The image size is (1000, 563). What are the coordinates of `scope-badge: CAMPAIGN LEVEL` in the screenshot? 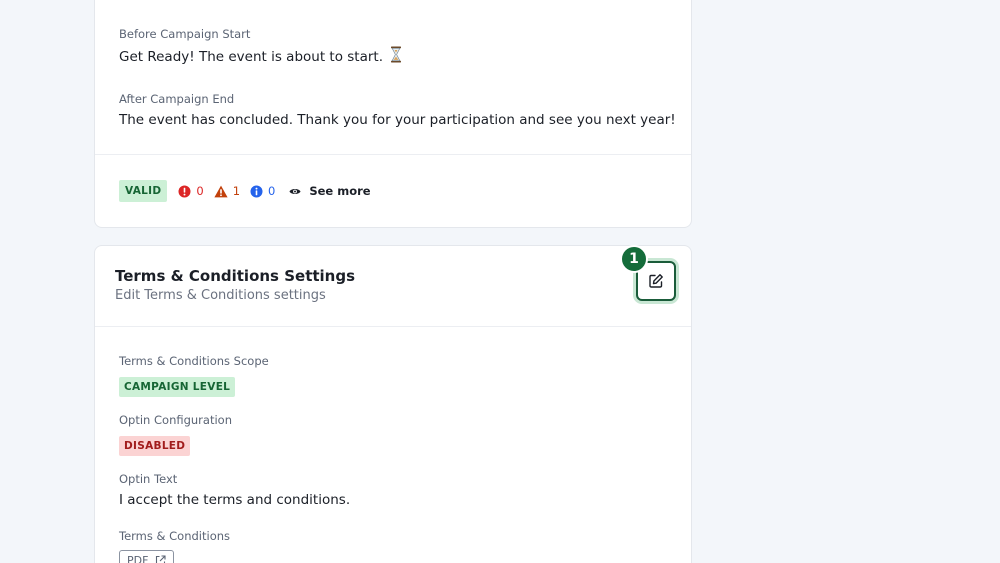 It's located at (177, 387).